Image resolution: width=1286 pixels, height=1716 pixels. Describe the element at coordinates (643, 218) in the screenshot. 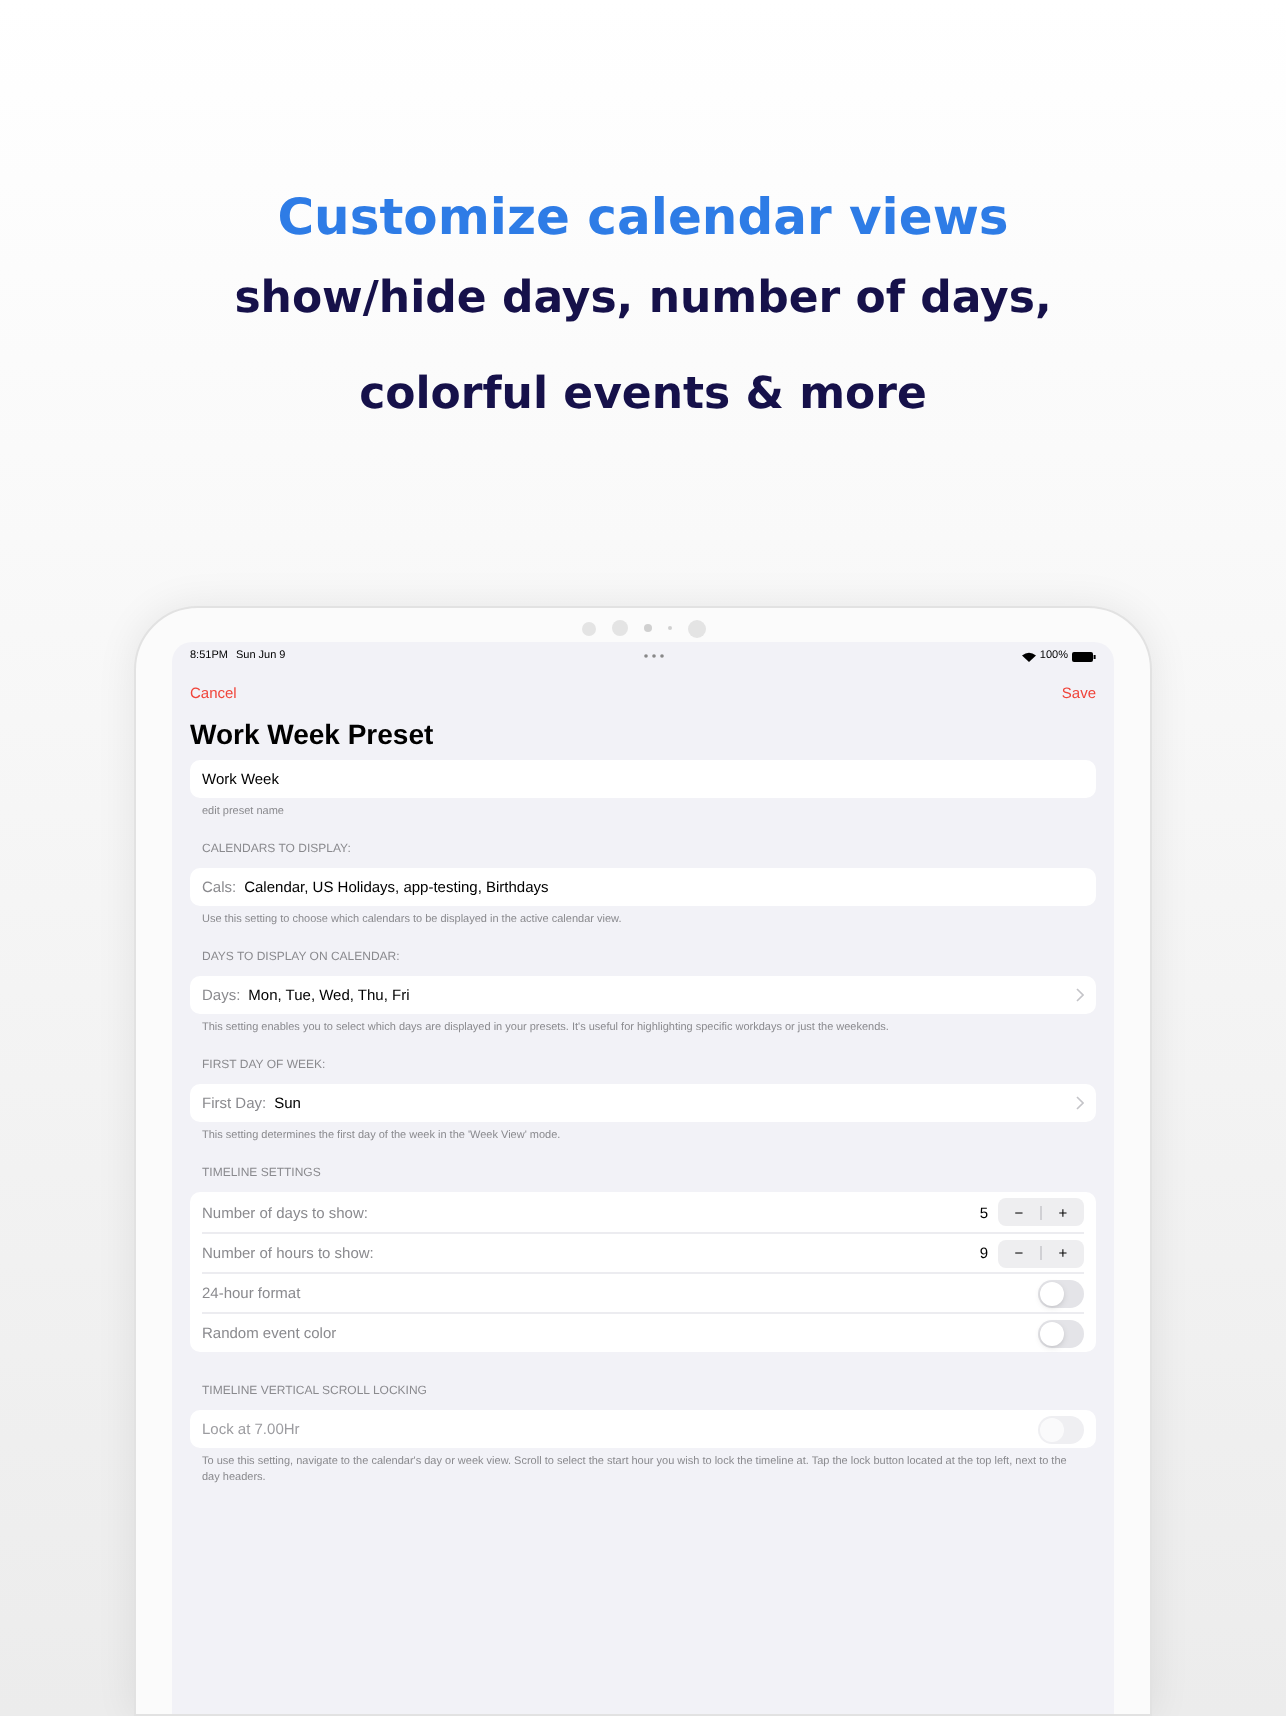

I see `headline-title: Customize calendar views` at that location.